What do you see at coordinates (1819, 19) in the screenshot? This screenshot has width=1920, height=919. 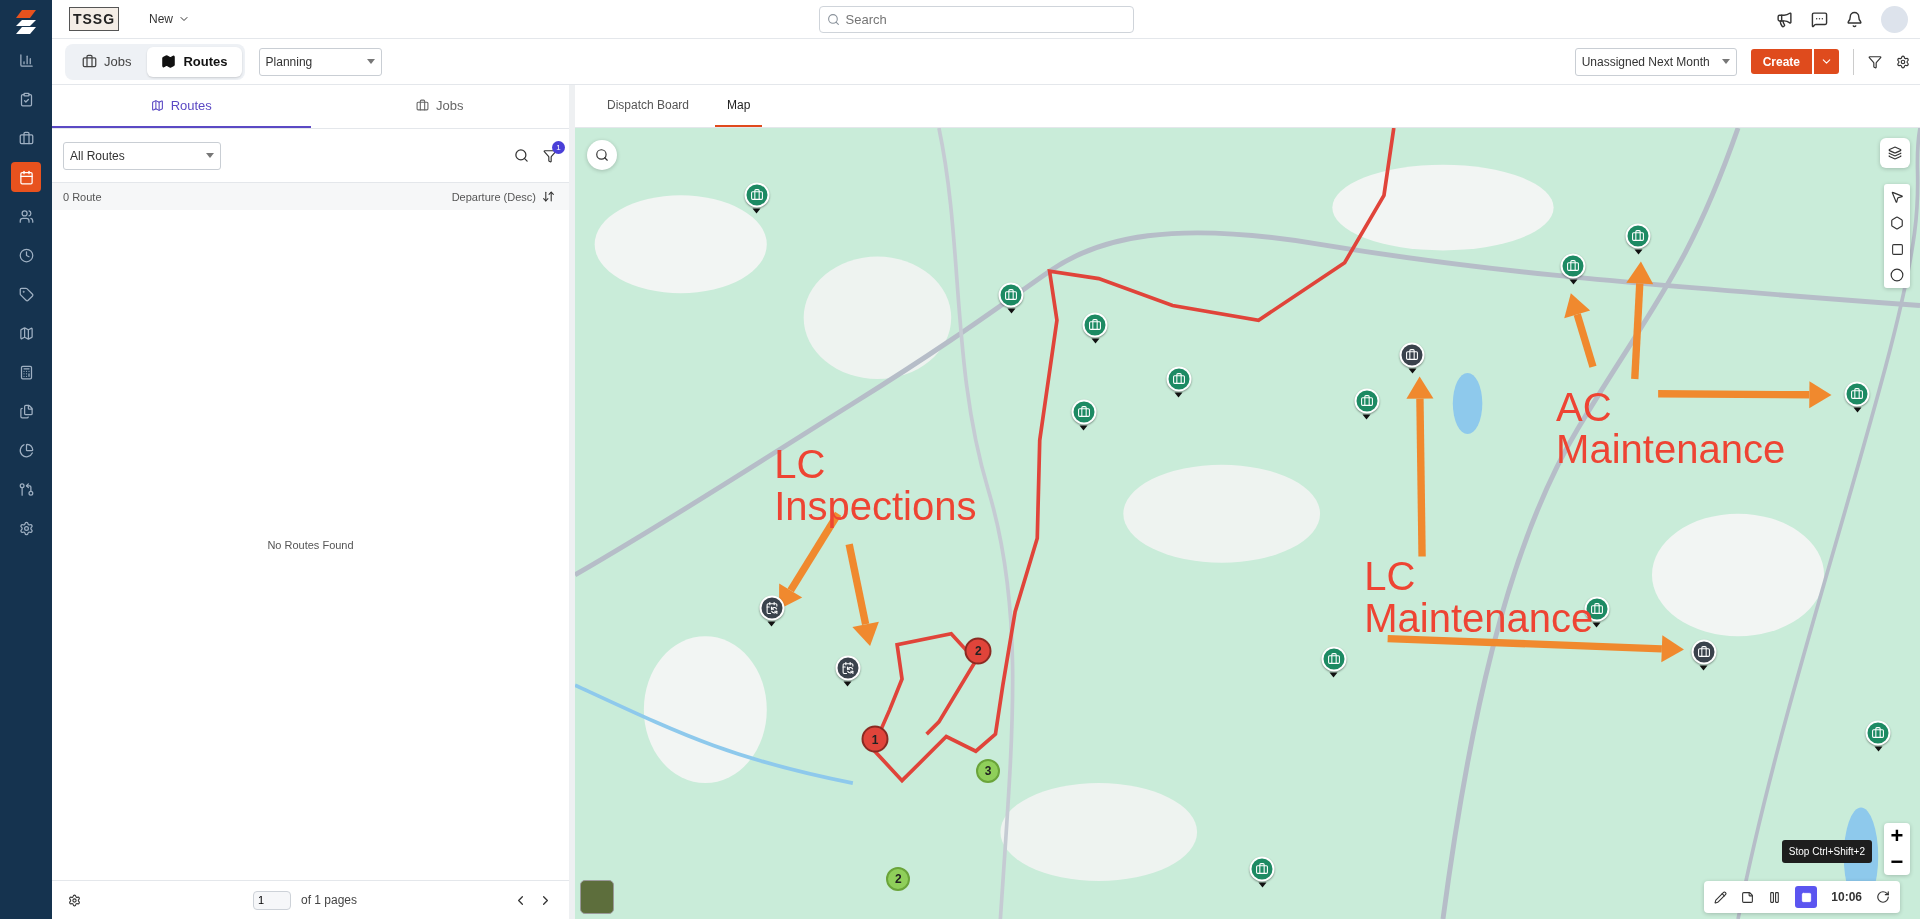 I see `chat-icon` at bounding box center [1819, 19].